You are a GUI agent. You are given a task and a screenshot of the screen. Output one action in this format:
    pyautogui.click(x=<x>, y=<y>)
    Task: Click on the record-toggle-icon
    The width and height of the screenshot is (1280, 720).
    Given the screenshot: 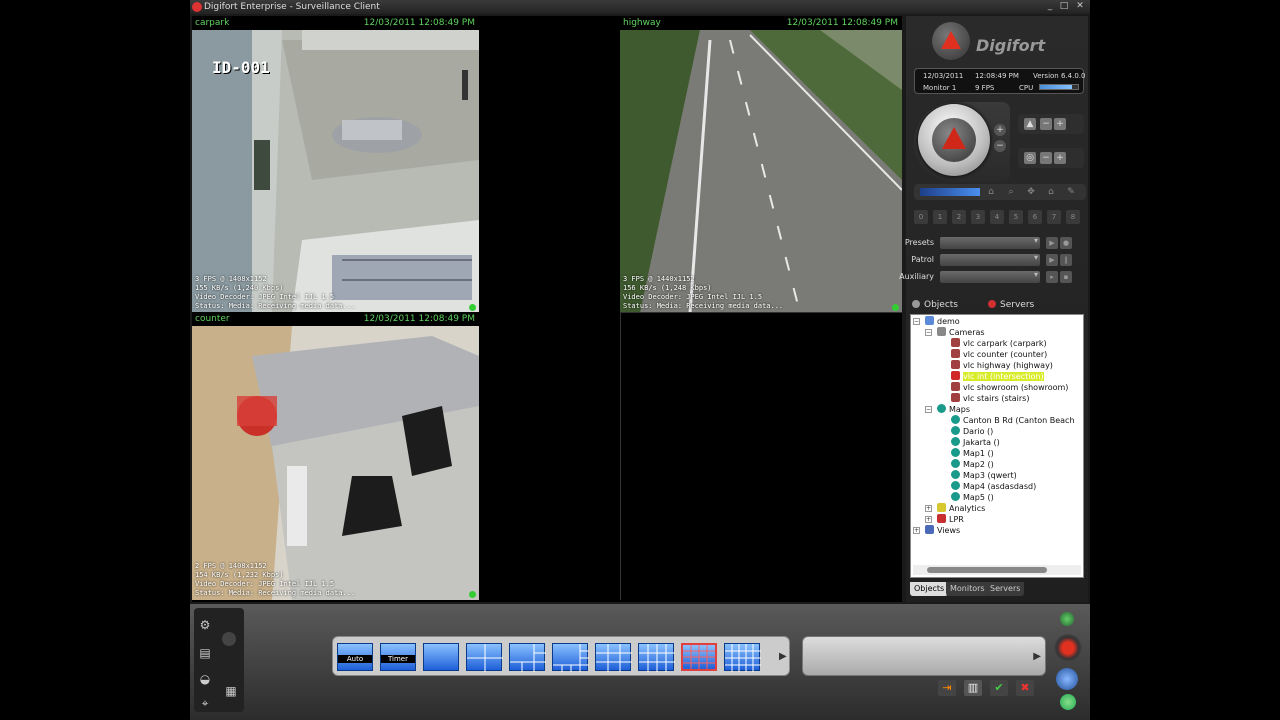 What is the action you would take?
    pyautogui.click(x=229, y=639)
    